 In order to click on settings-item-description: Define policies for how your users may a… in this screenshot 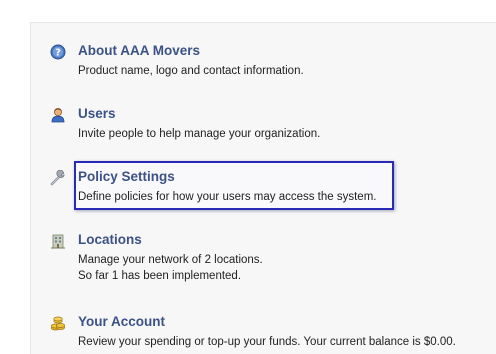, I will do `click(227, 197)`.